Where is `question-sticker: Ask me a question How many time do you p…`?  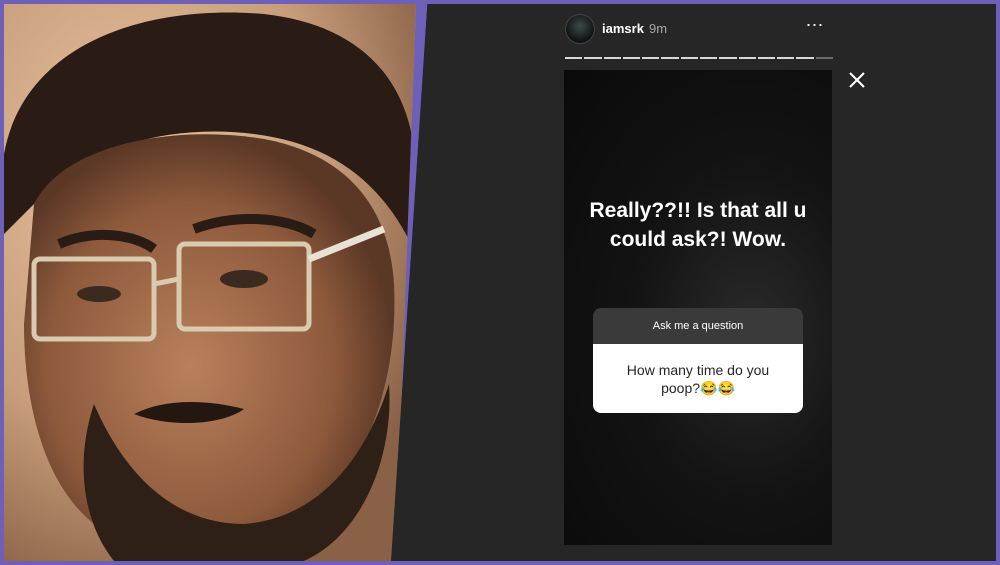 question-sticker: Ask me a question How many time do you p… is located at coordinates (698, 360).